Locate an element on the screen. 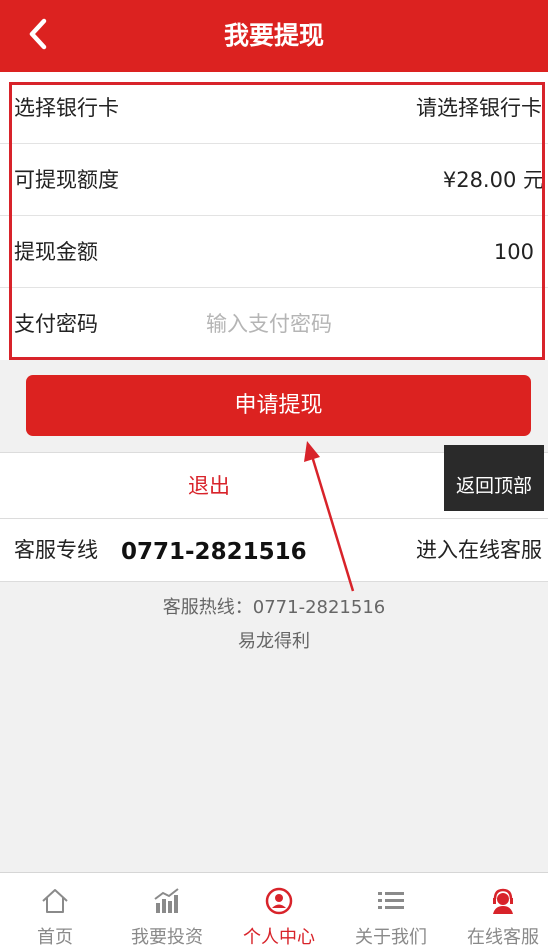  back-to-top-button: 返回顶部 is located at coordinates (494, 478).